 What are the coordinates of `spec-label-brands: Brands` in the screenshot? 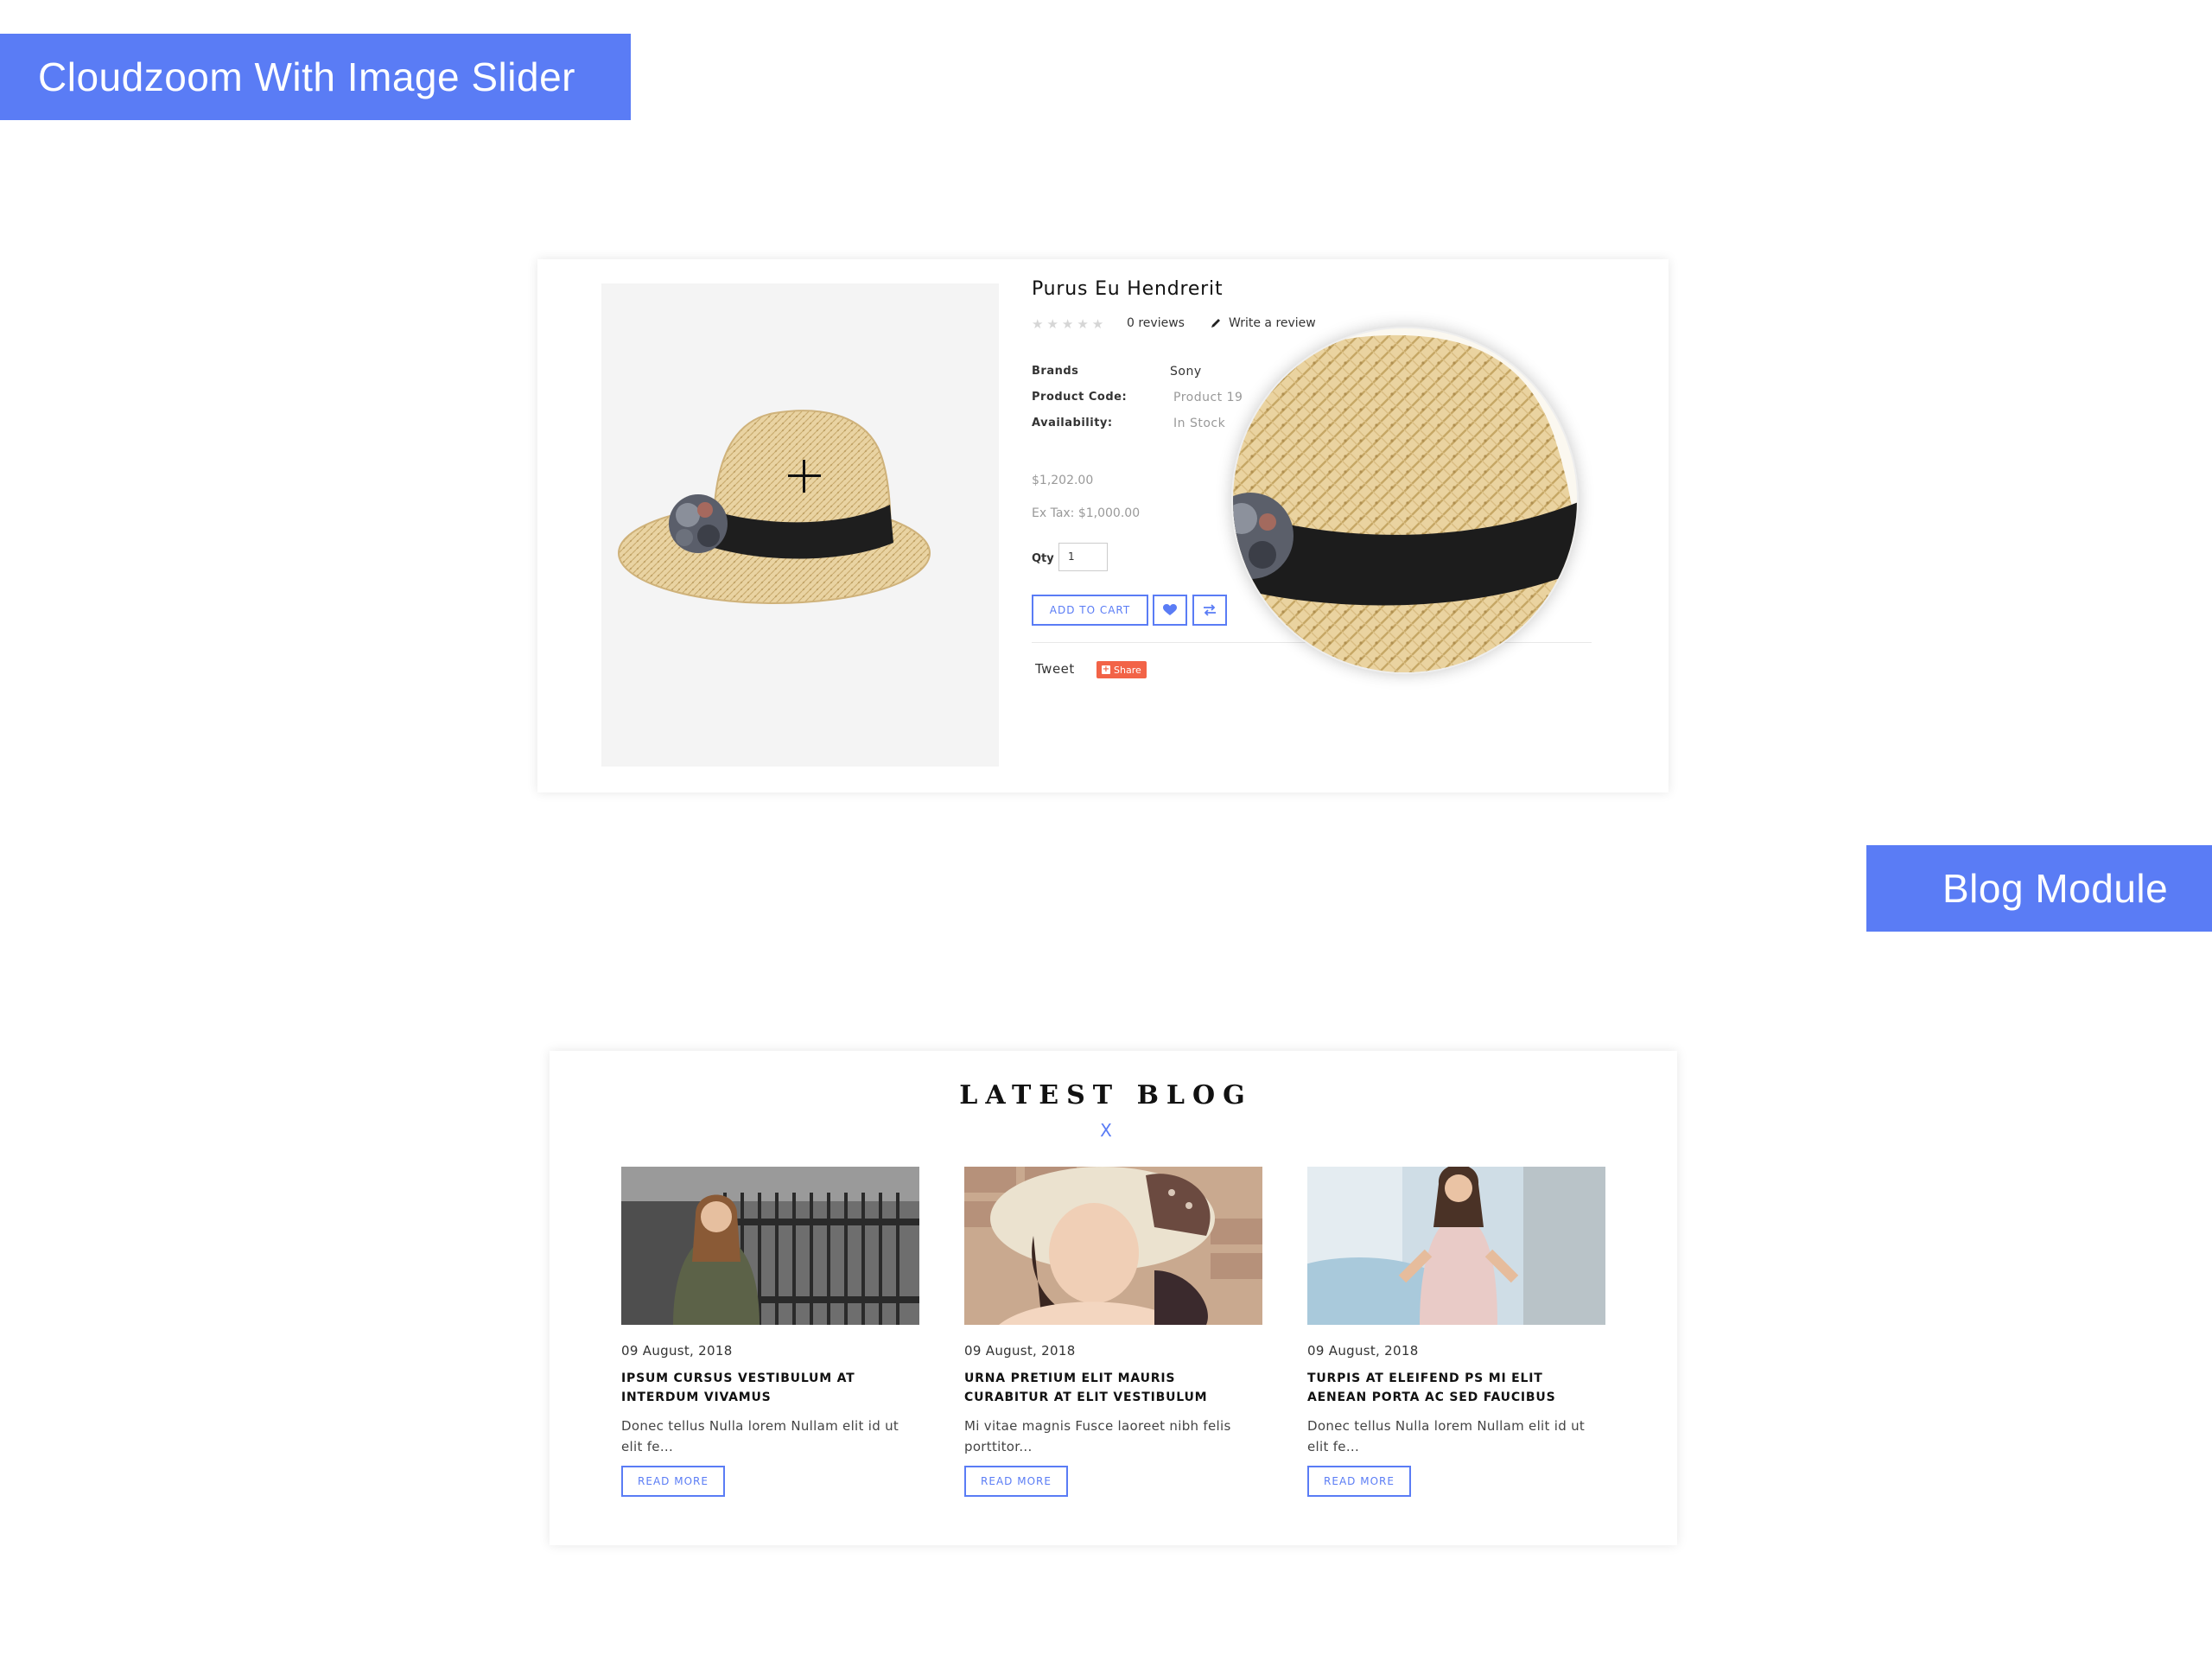 It's located at (1055, 371).